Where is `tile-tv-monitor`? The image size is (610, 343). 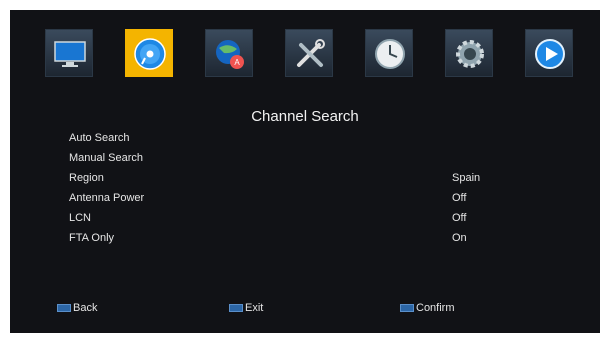
tile-tv-monitor is located at coordinates (69, 53).